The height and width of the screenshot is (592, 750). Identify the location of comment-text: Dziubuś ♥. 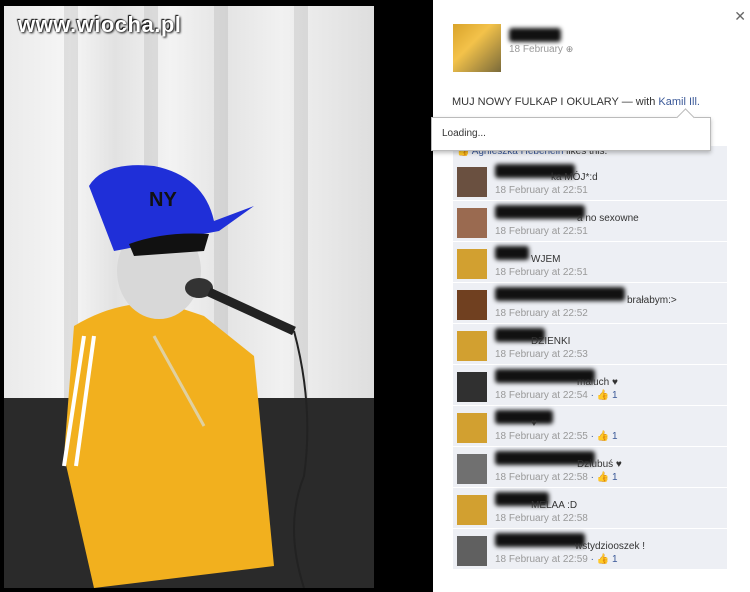
(599, 464).